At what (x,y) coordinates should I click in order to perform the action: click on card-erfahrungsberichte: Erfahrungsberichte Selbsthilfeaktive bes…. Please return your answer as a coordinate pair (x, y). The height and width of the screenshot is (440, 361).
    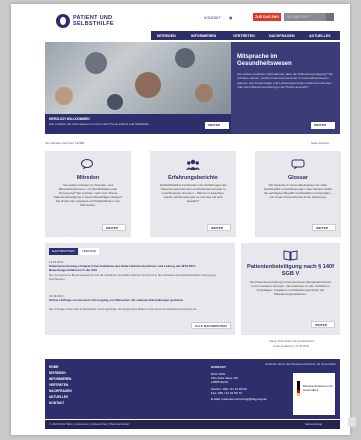
    Looking at the image, I should click on (193, 194).